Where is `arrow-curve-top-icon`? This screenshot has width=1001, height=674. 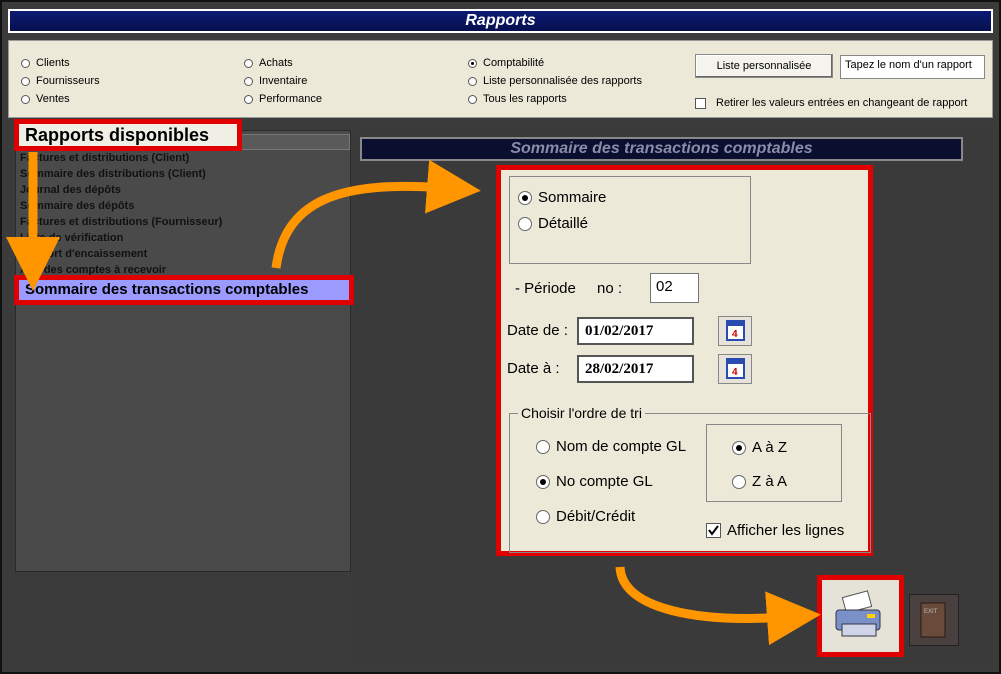
arrow-curve-top-icon is located at coordinates (376, 214).